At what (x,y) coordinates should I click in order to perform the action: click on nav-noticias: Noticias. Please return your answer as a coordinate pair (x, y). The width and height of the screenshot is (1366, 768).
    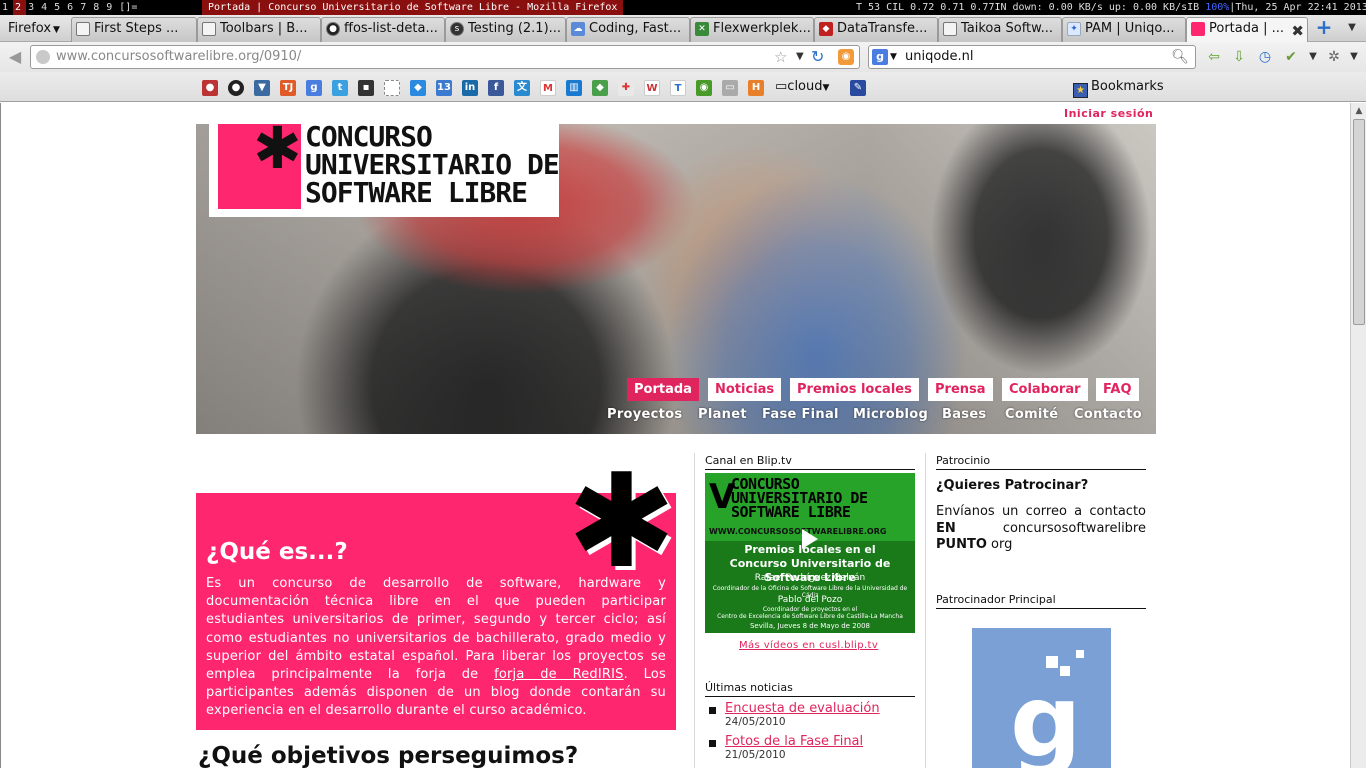
    Looking at the image, I should click on (745, 389).